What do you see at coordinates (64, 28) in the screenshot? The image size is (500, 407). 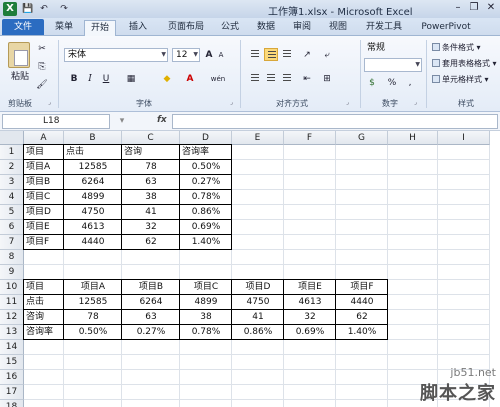 I see `tab-menu: 菜单` at bounding box center [64, 28].